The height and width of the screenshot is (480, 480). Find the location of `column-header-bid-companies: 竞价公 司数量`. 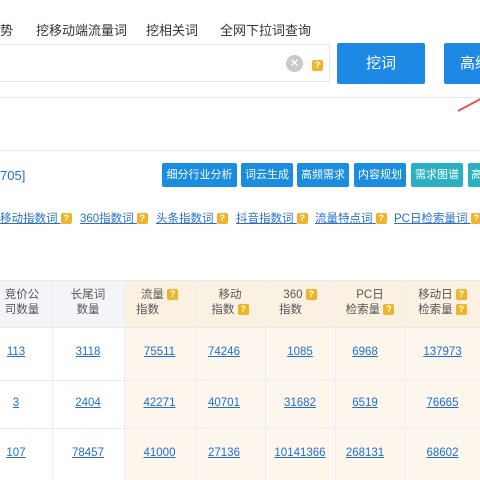

column-header-bid-companies: 竞价公 司数量 is located at coordinates (22, 303).